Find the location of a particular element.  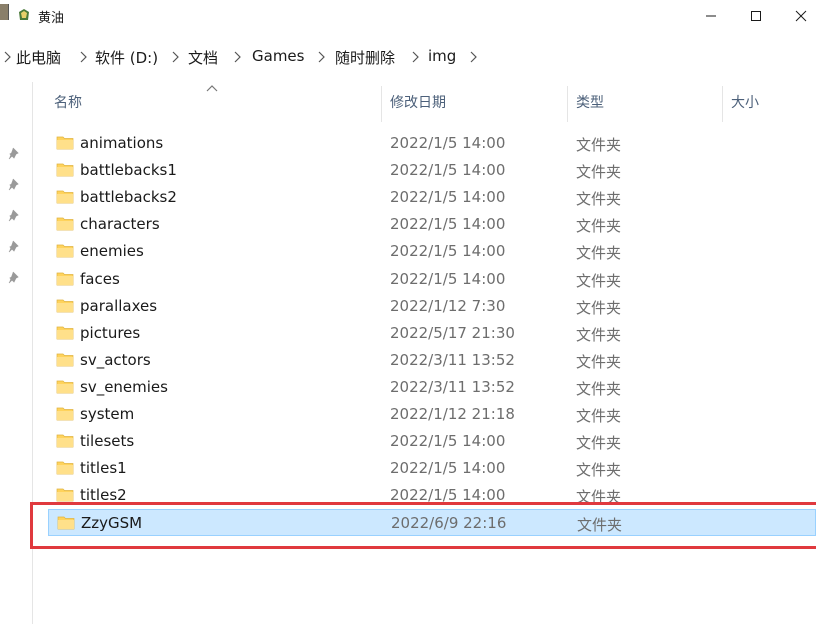

file-name: battlebacks2 is located at coordinates (128, 197).